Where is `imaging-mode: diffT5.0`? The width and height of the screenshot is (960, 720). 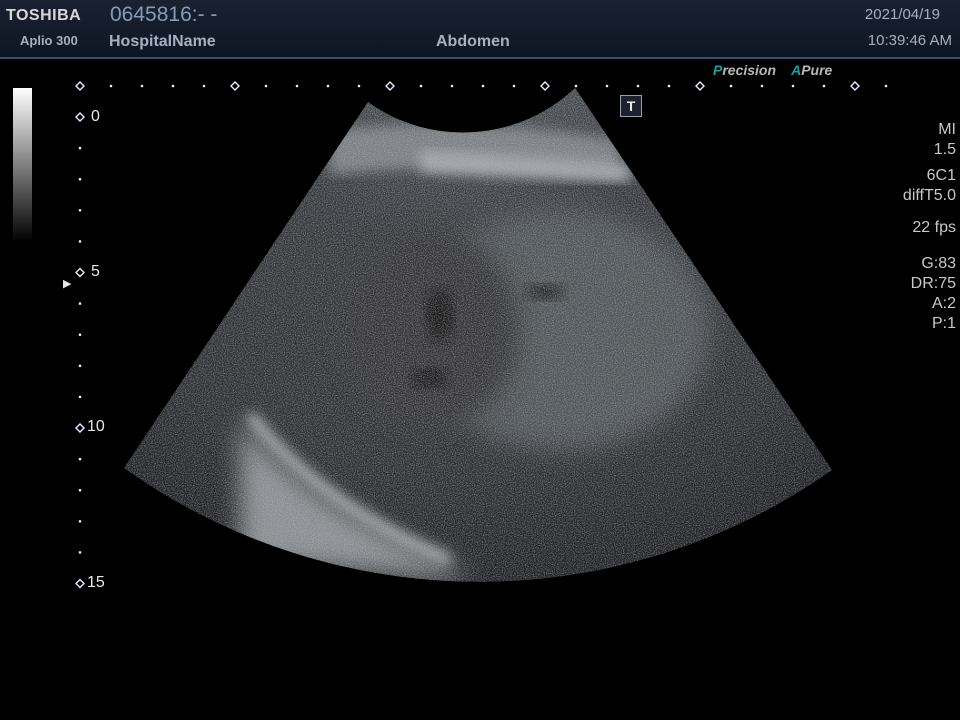 imaging-mode: diffT5.0 is located at coordinates (929, 195).